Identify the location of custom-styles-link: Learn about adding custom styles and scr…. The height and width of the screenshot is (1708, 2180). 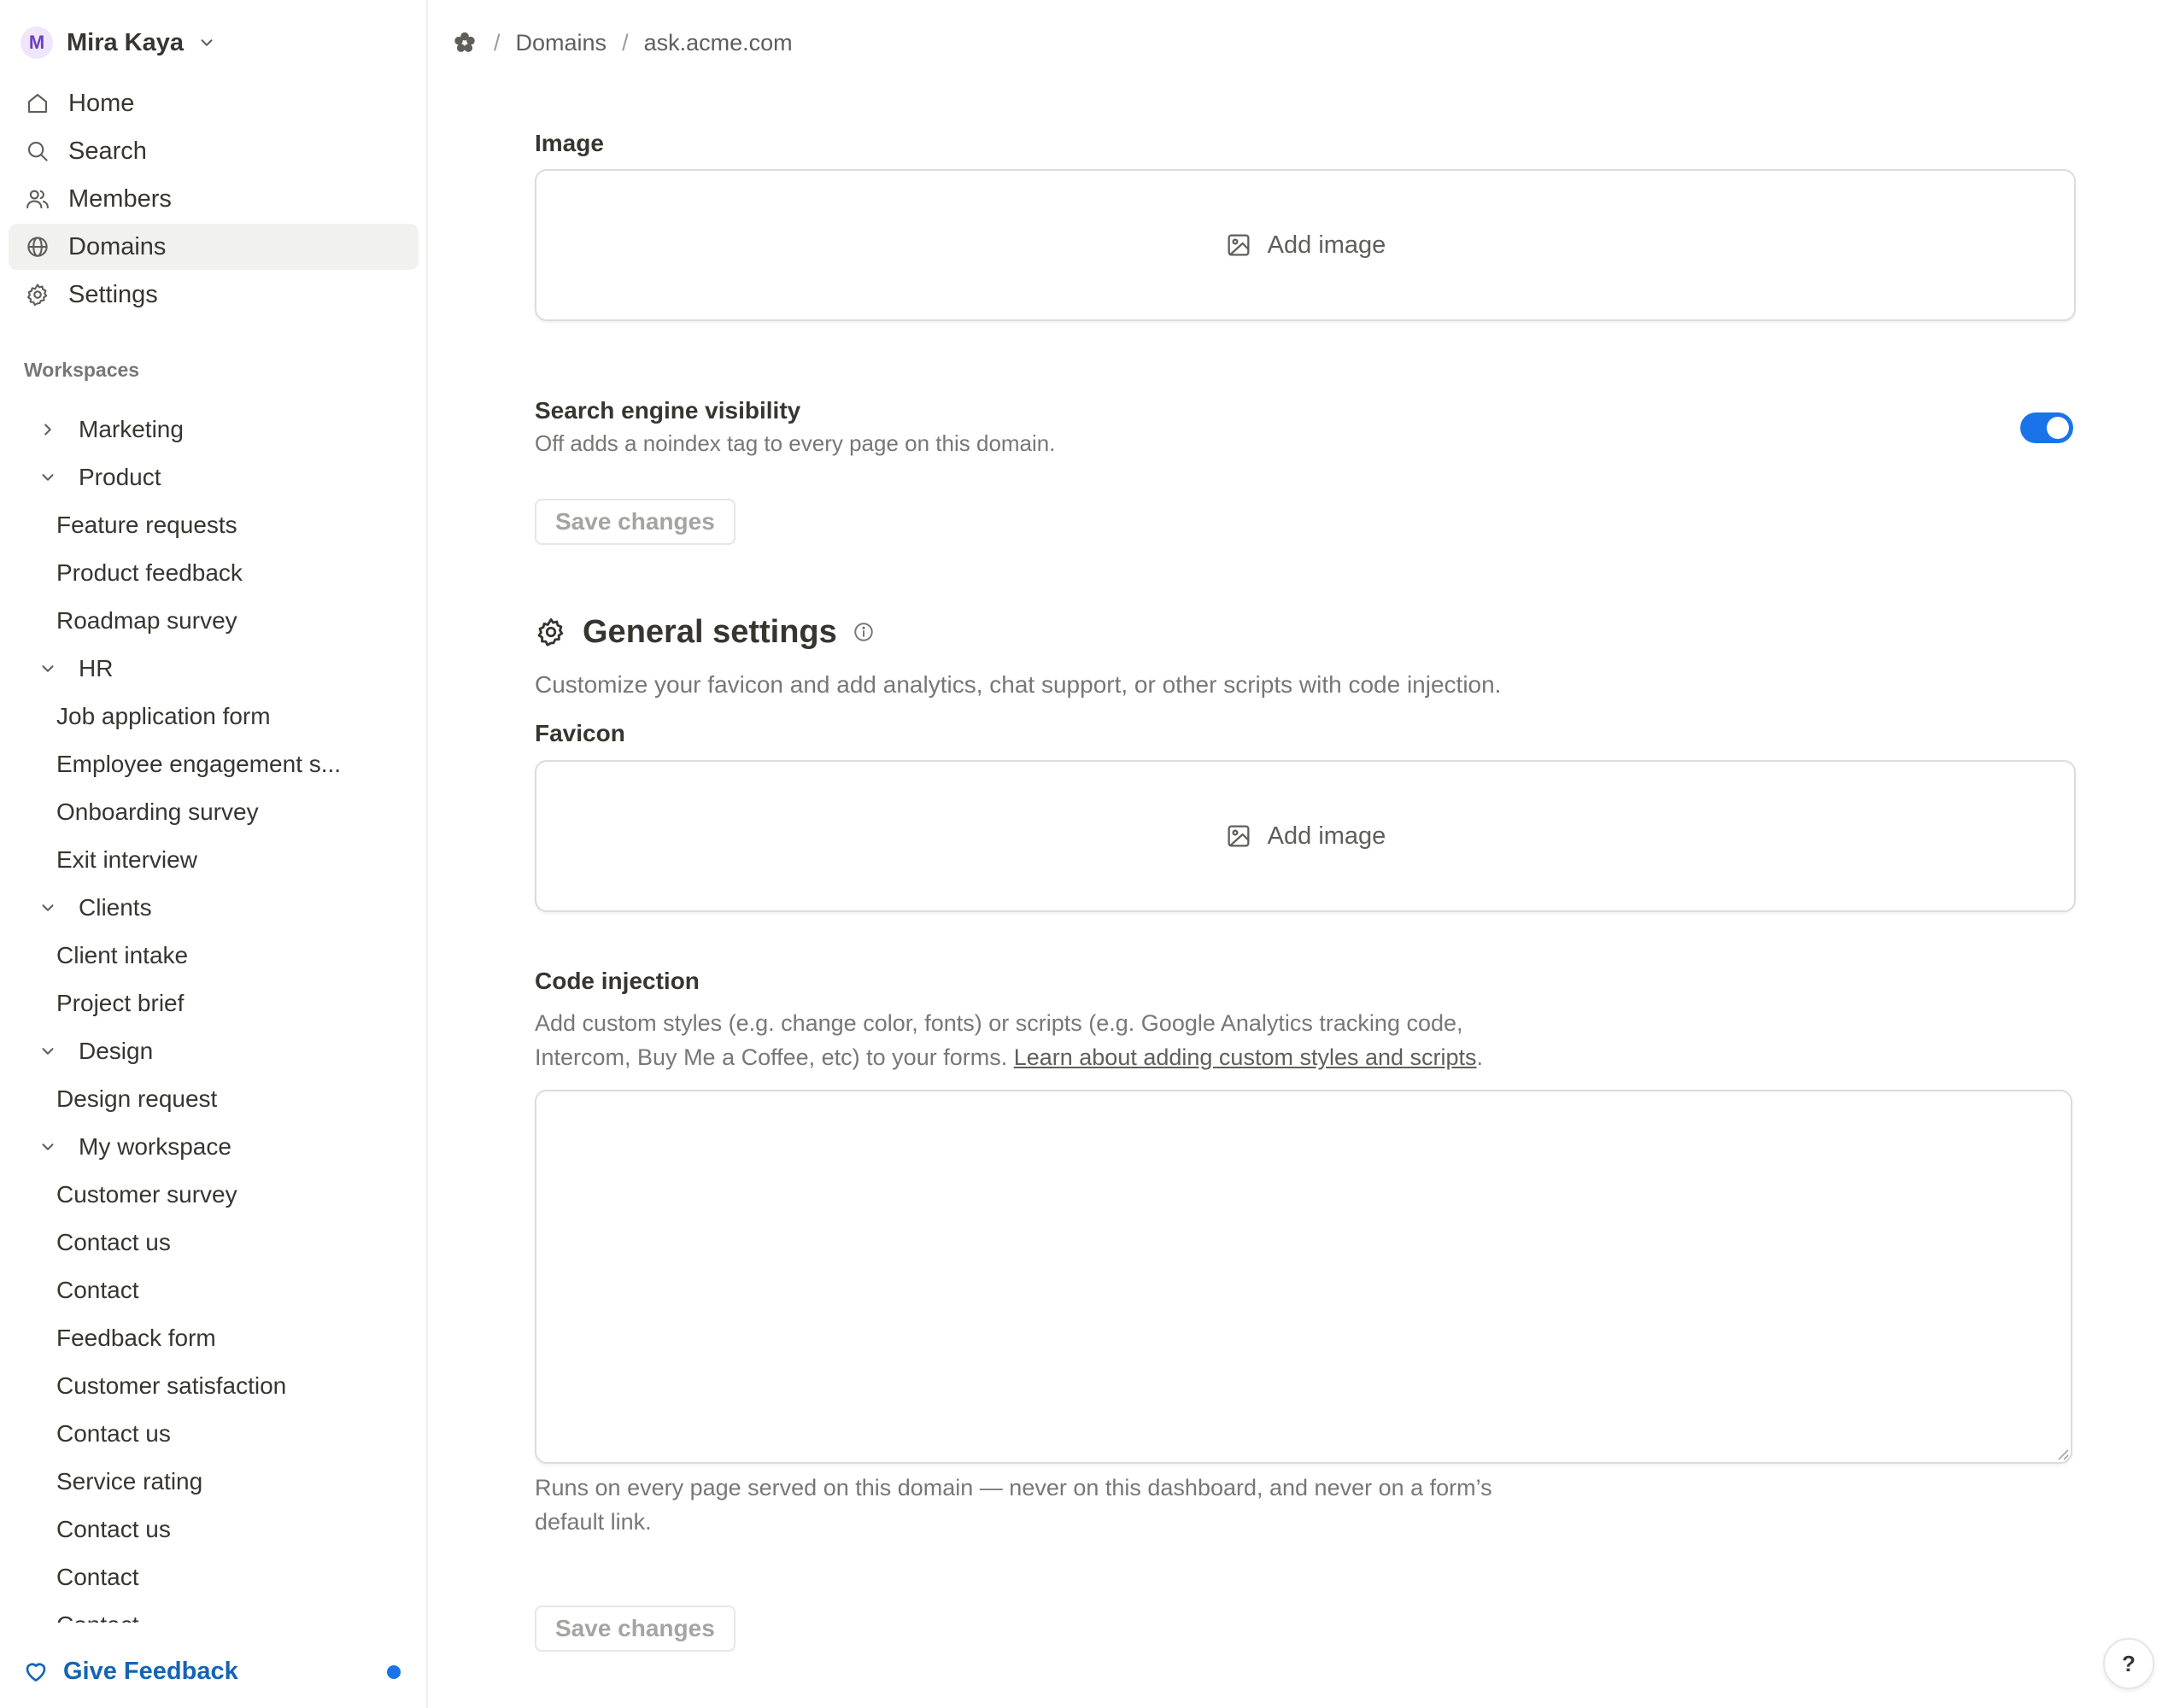
(1245, 1057).